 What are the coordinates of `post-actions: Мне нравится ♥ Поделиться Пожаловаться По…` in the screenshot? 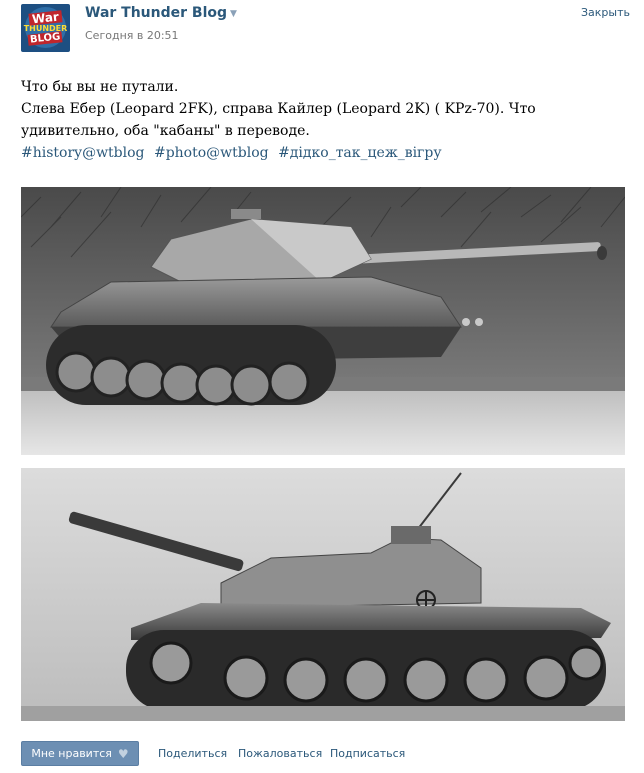 It's located at (323, 754).